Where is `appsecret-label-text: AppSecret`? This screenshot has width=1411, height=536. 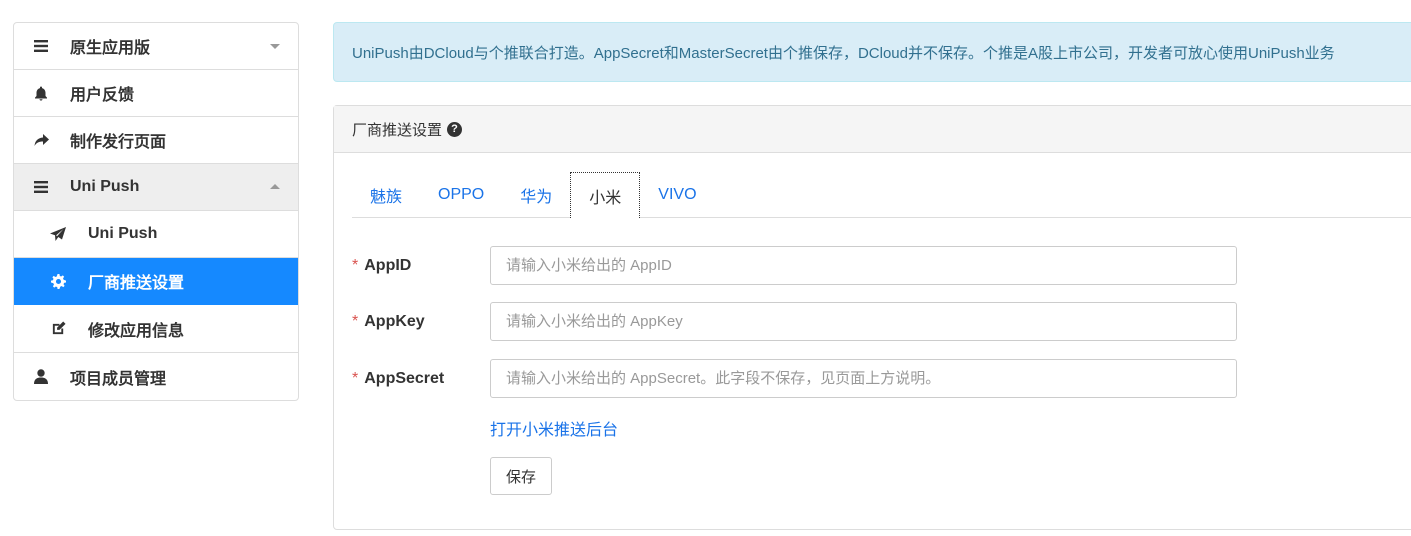
appsecret-label-text: AppSecret is located at coordinates (404, 378).